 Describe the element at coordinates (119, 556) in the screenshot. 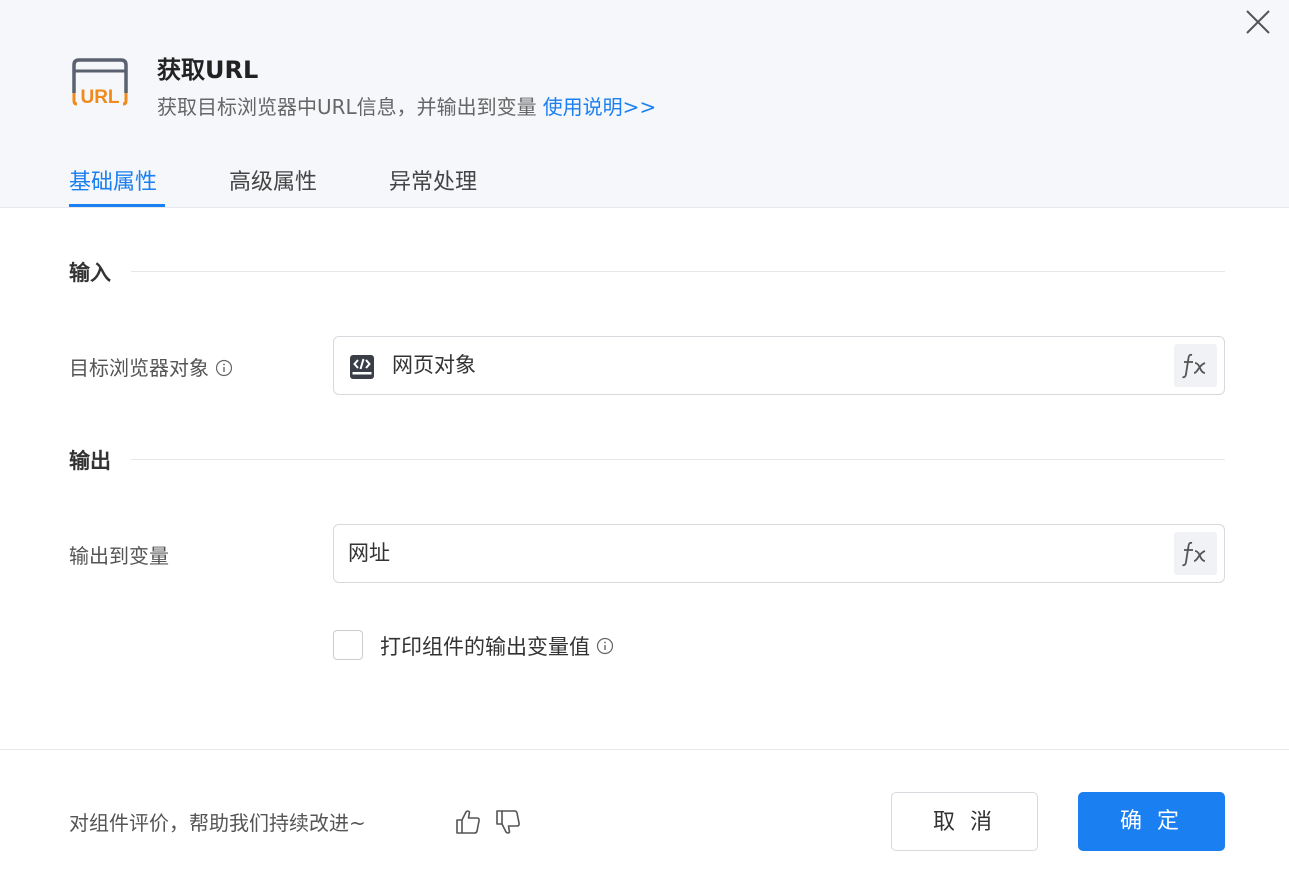

I see `output-variable-label: 输出到变量` at that location.